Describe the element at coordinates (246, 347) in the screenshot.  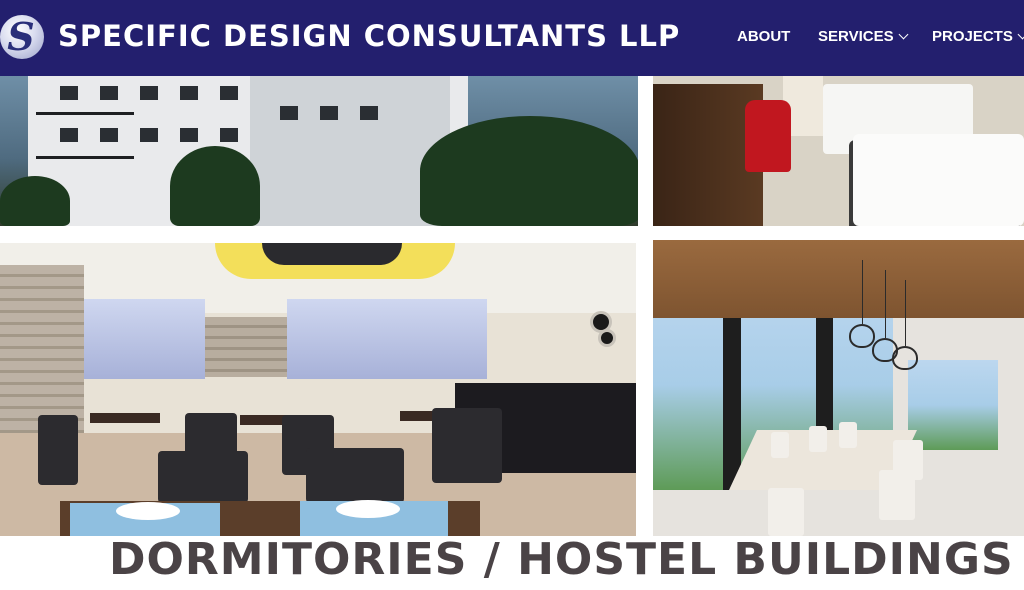
I see `stone-wall` at that location.